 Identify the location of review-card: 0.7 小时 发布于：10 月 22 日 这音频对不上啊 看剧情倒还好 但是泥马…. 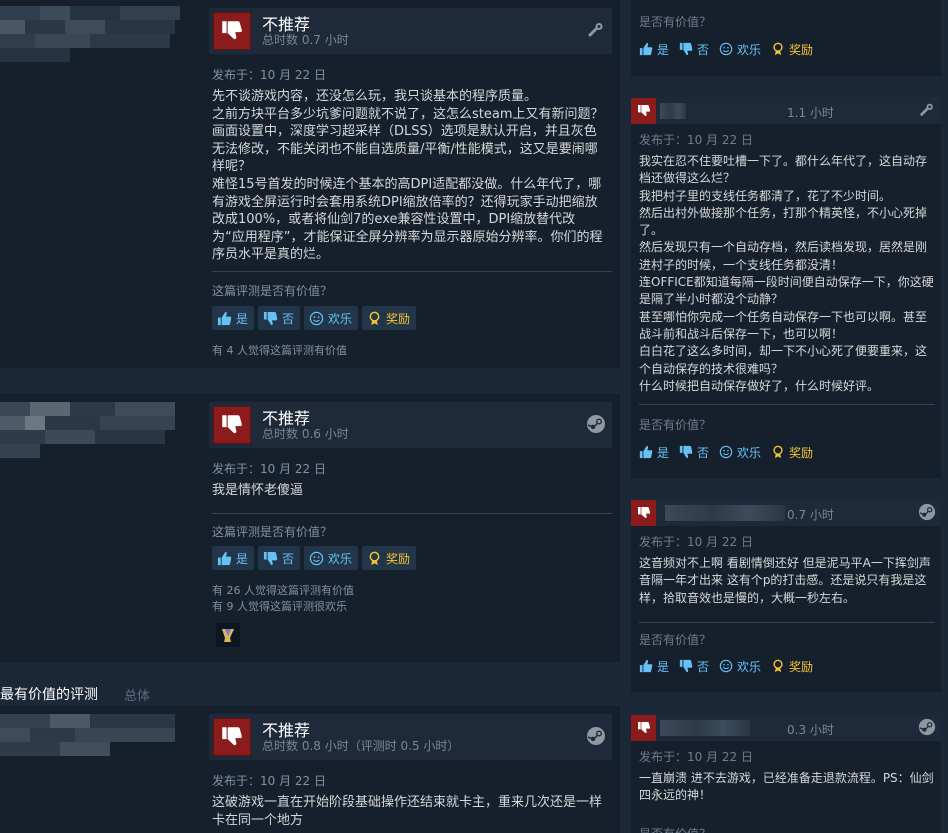
(786, 596).